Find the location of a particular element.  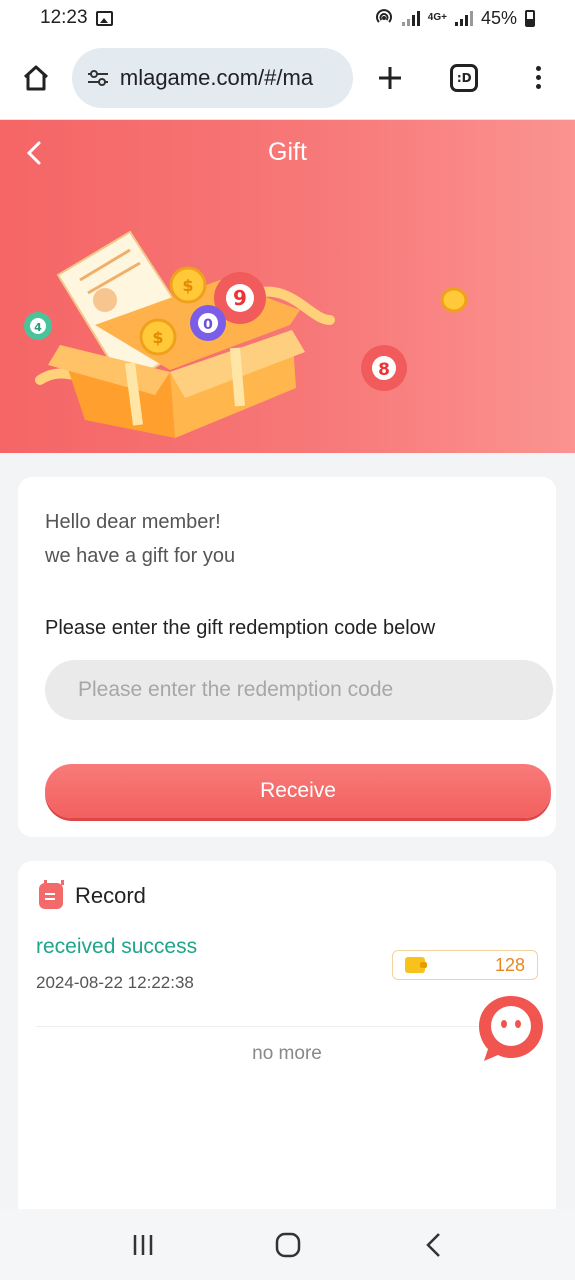

more-vert-icon is located at coordinates (538, 77).